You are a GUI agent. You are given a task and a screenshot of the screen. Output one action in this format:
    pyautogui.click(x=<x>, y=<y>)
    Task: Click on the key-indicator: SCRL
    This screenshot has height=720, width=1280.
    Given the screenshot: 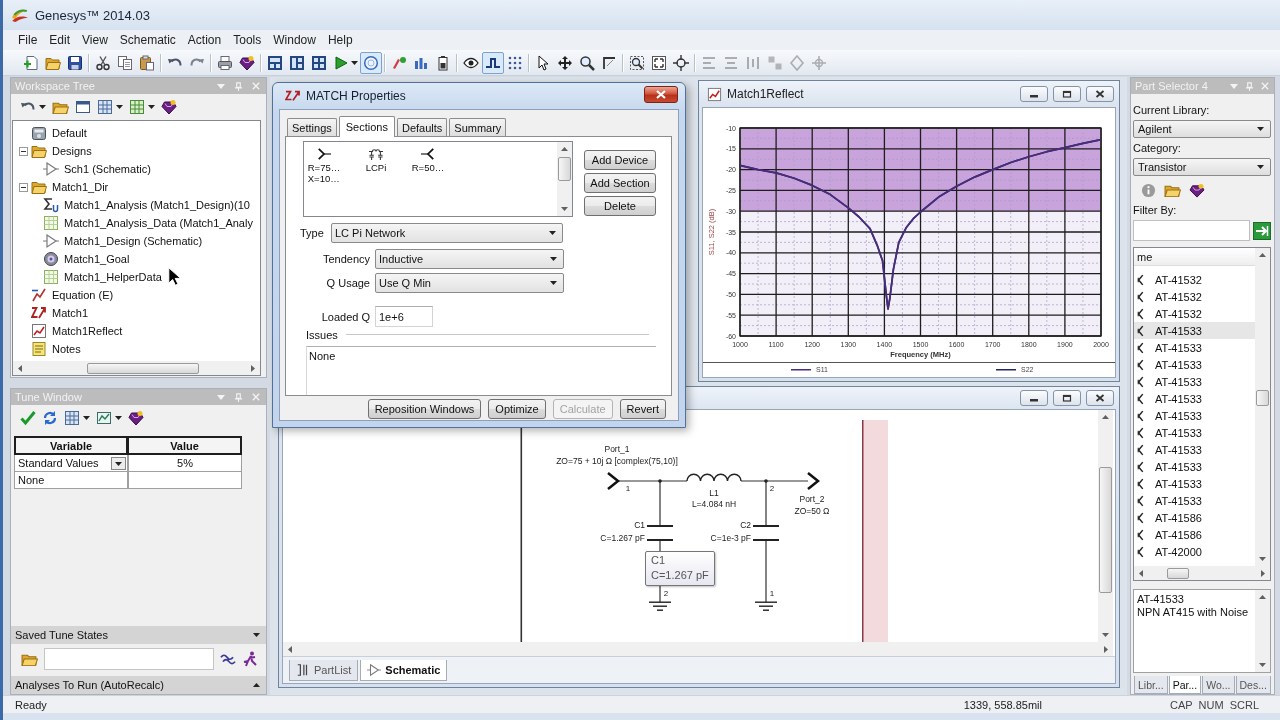 What is the action you would take?
    pyautogui.click(x=1244, y=704)
    